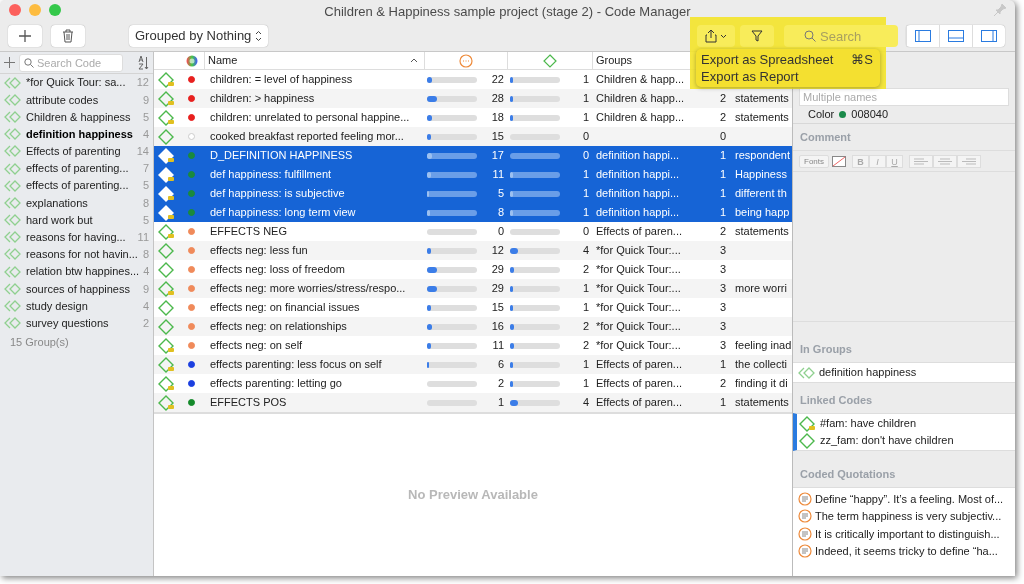  Describe the element at coordinates (711, 36) in the screenshot. I see `share-icon` at that location.